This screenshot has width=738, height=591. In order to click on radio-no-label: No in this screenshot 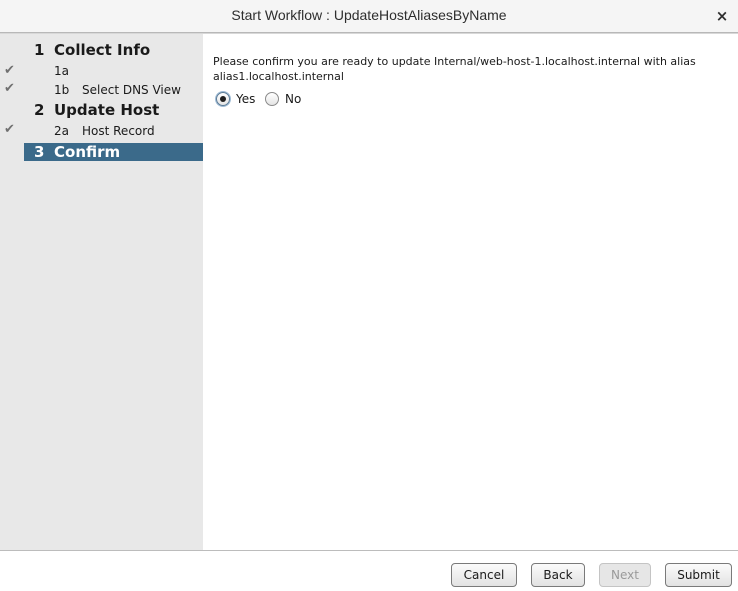, I will do `click(293, 99)`.